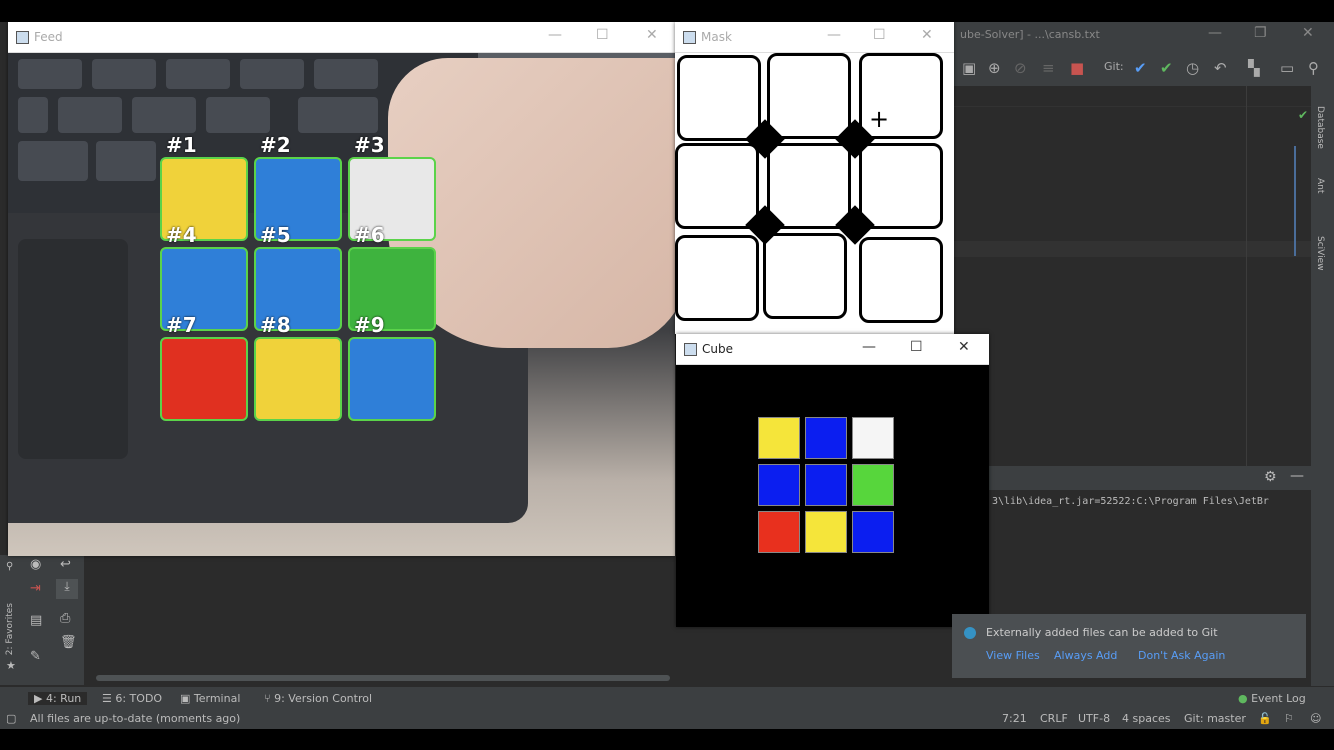  I want to click on tool-tab-favorites: 2: Favorites, so click(10, 629).